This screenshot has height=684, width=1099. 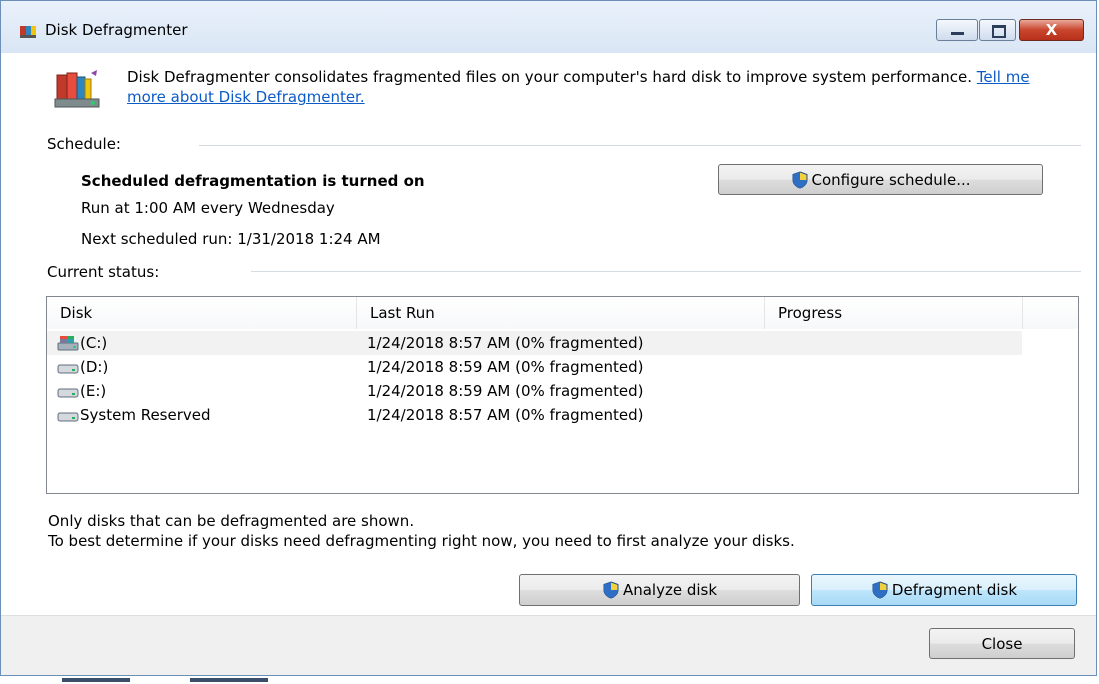 I want to click on disk-defrag-large-icon, so click(x=77, y=89).